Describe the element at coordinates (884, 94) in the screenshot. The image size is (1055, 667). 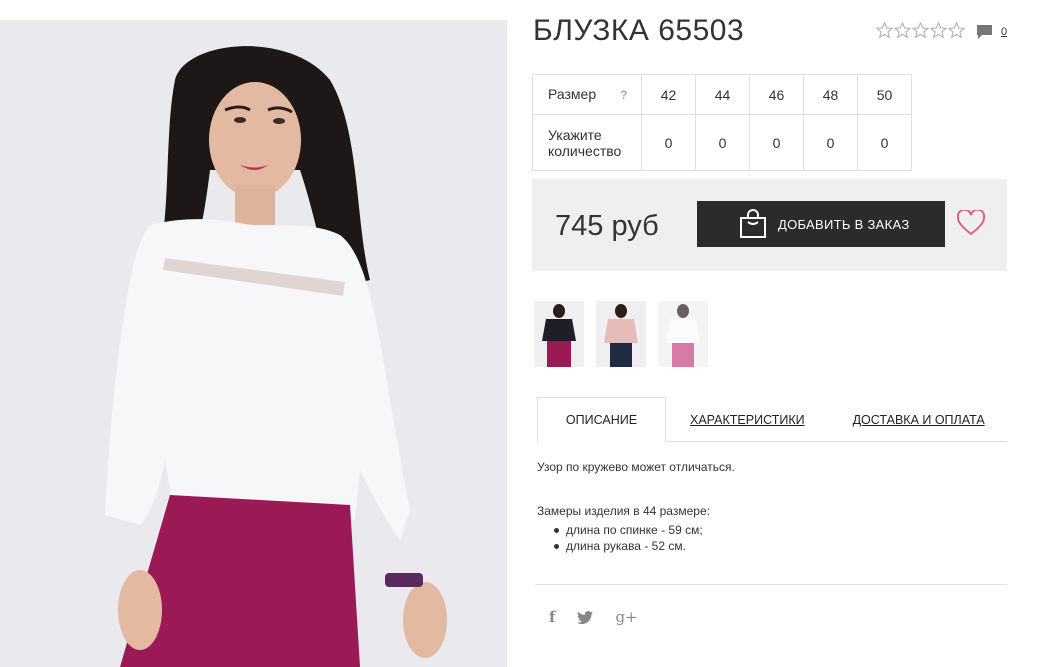
I see `size-value: 50` at that location.